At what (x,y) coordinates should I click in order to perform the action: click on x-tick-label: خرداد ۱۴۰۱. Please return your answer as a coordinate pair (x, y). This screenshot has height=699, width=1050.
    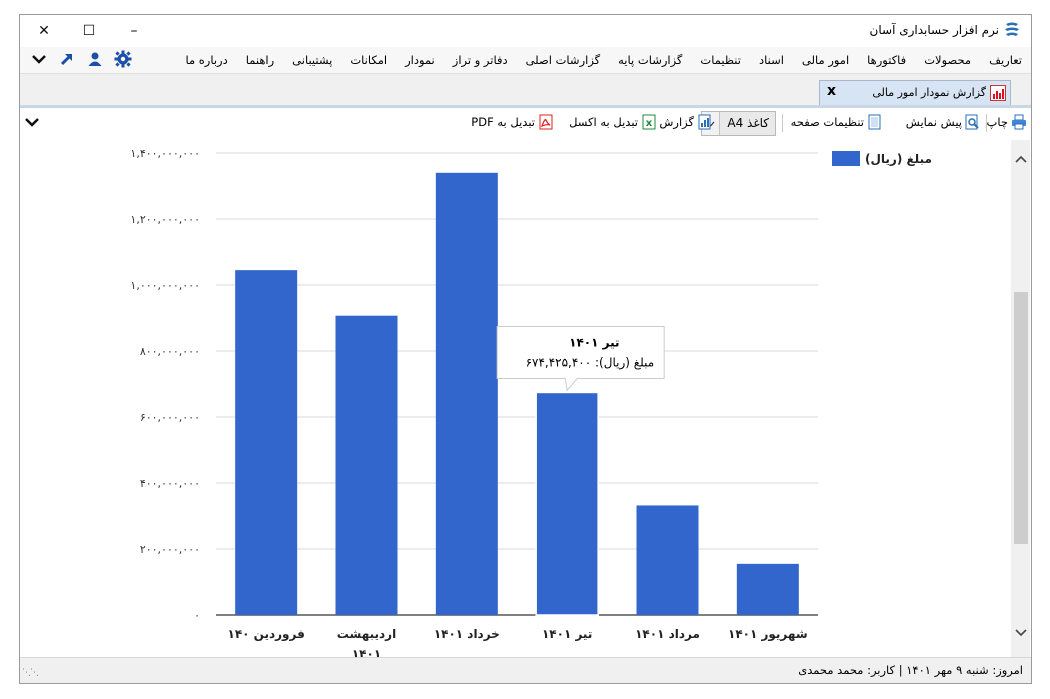
    Looking at the image, I should click on (467, 634).